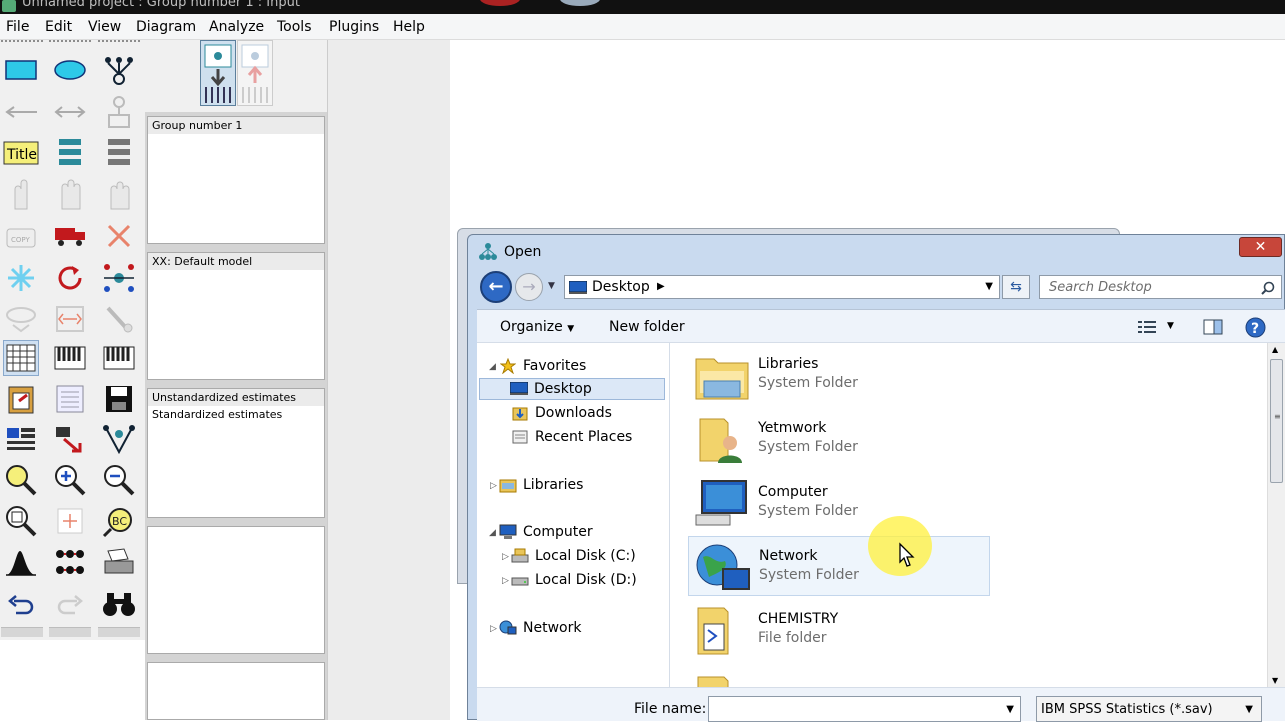 The image size is (1285, 722). I want to click on groups-list: Group number 1, so click(236, 180).